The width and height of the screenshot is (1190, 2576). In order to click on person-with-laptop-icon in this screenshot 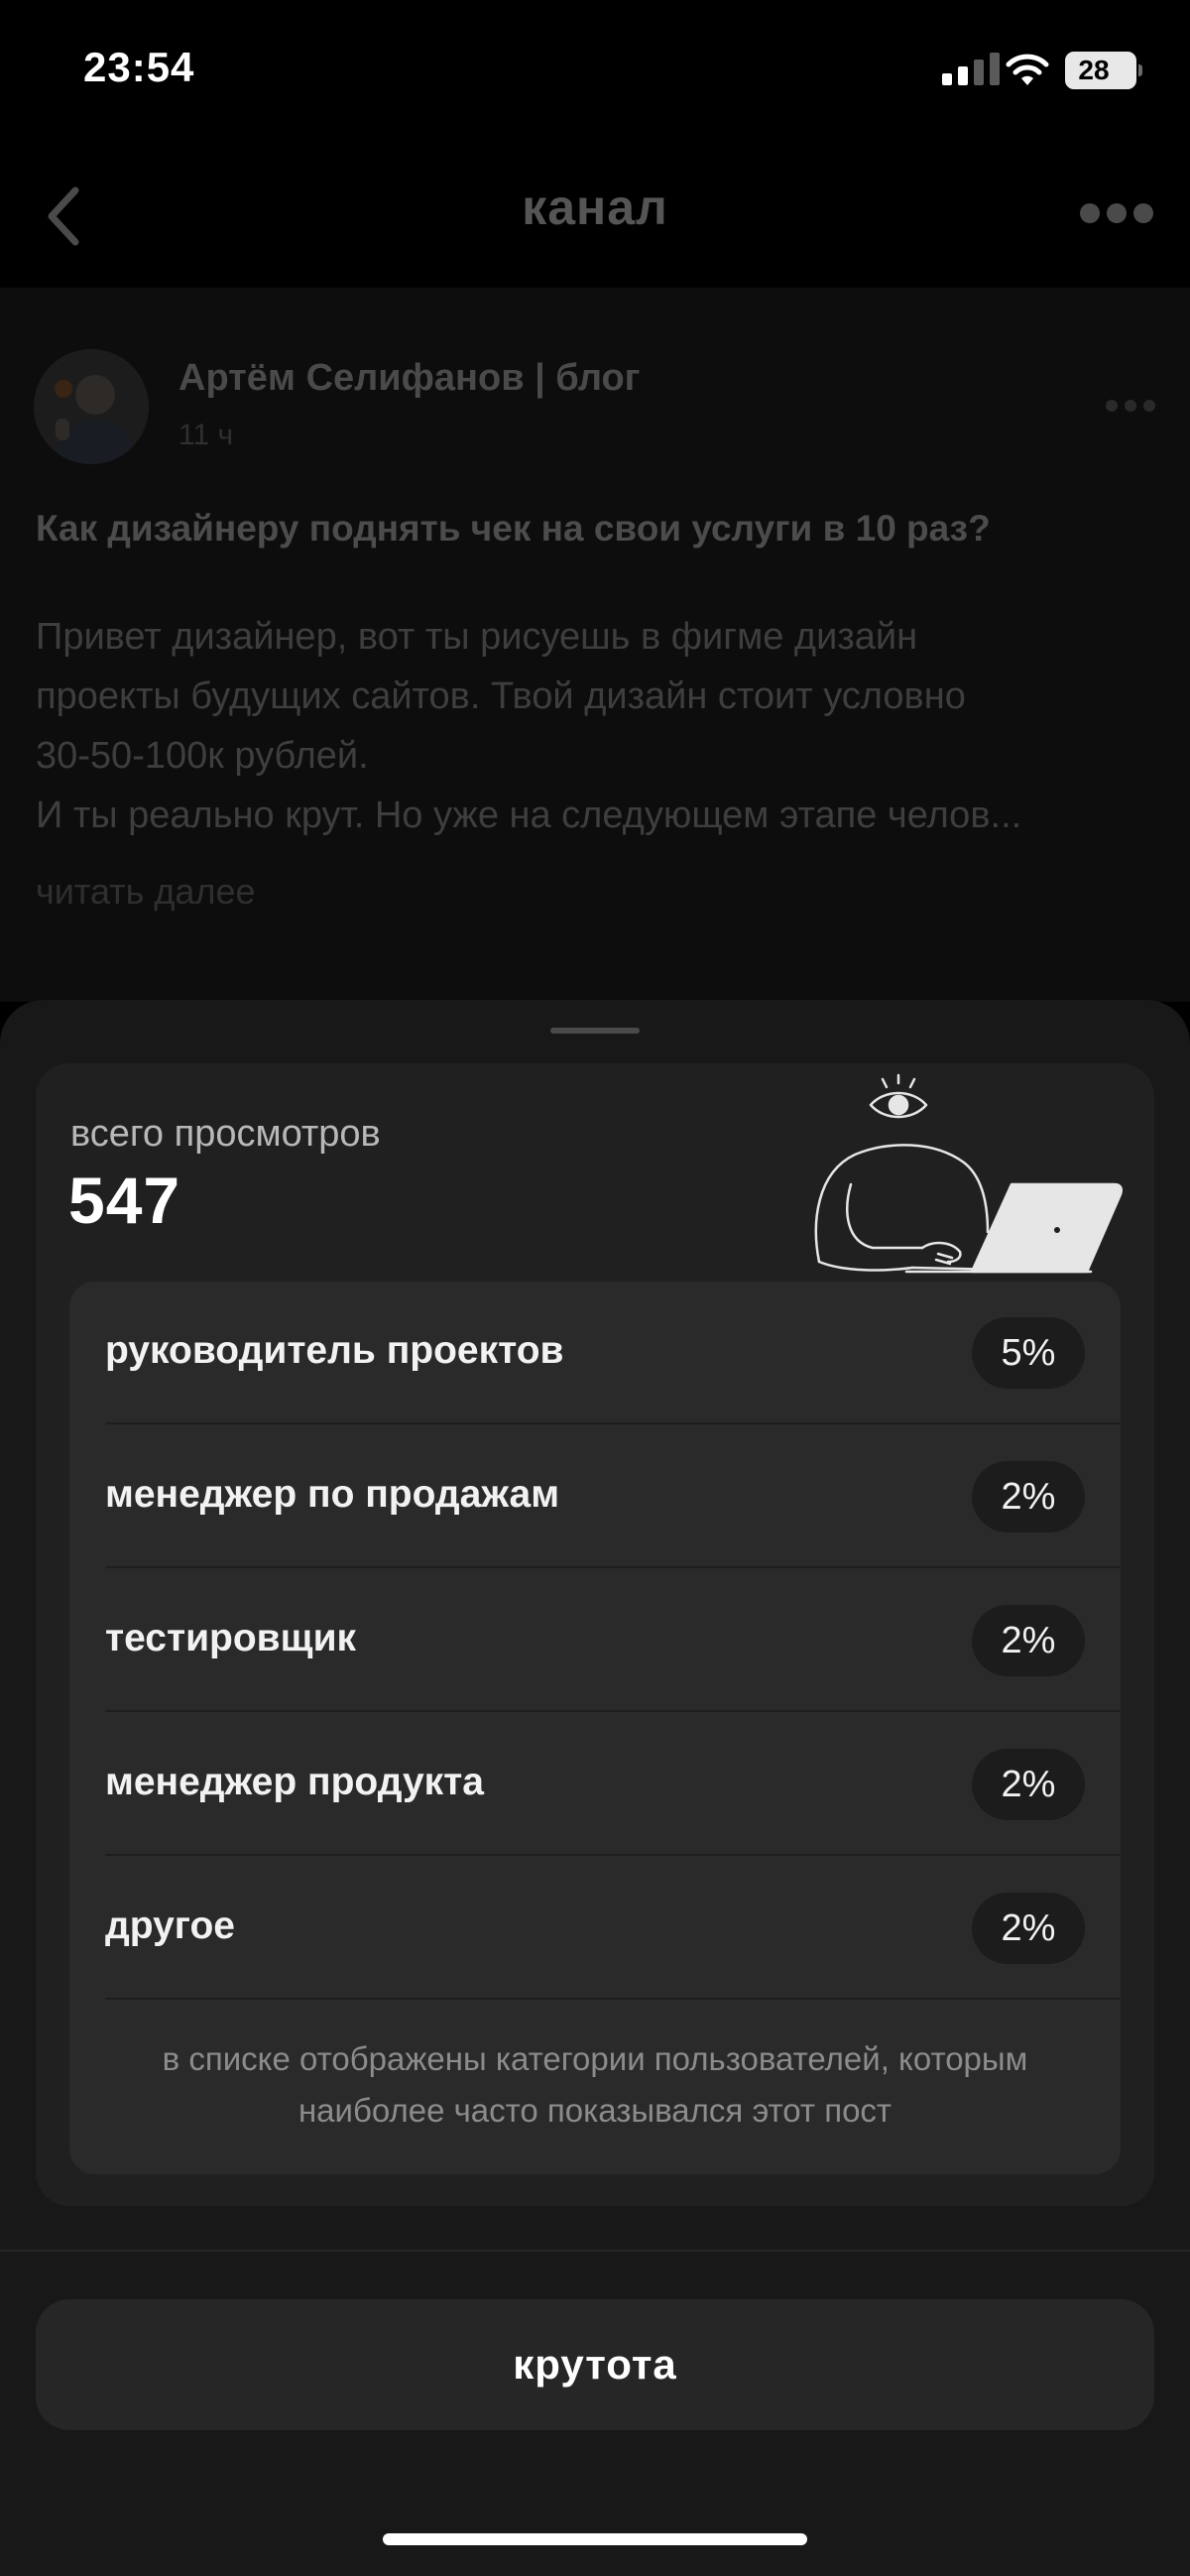, I will do `click(968, 1173)`.